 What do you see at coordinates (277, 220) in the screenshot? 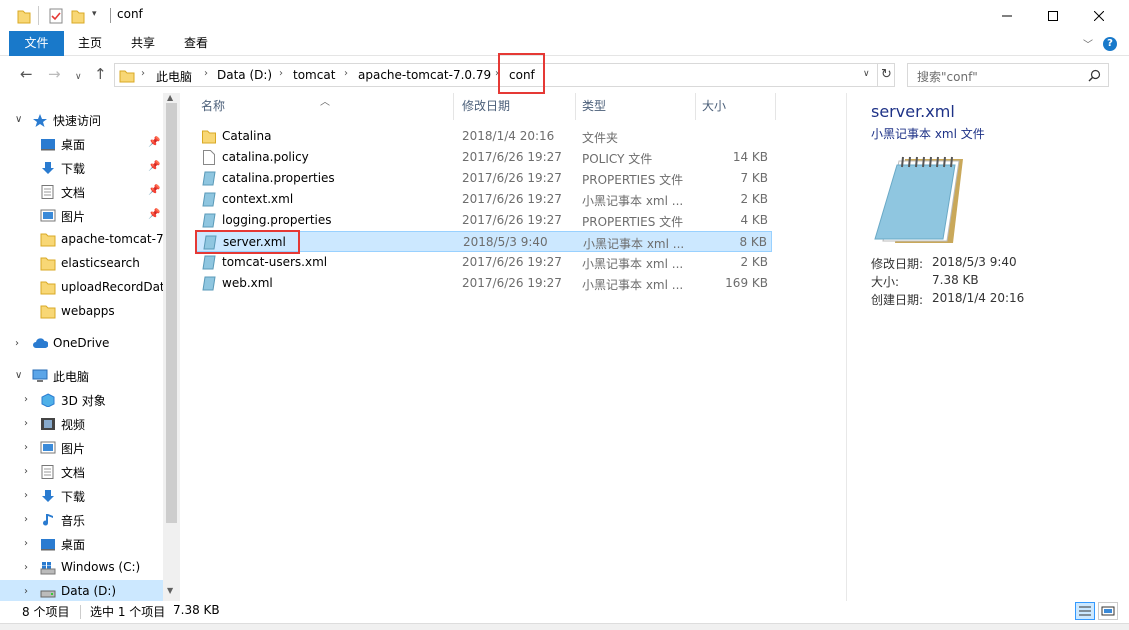
I see `file-name: logging.properties` at bounding box center [277, 220].